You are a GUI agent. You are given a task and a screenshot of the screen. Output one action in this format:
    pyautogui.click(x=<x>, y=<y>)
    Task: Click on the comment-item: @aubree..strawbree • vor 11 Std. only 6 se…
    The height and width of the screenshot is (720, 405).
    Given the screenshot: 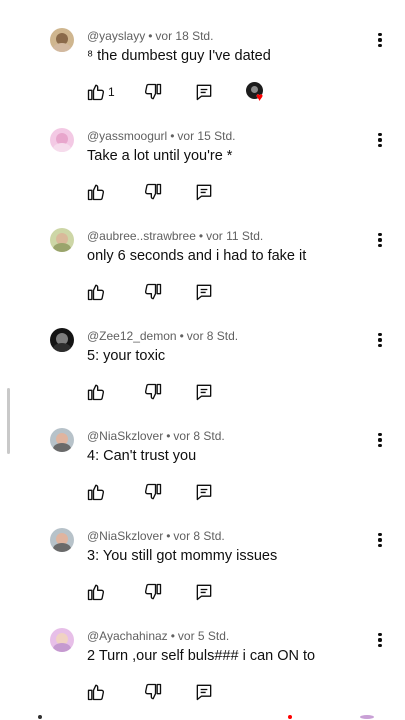 What is the action you would take?
    pyautogui.click(x=202, y=278)
    